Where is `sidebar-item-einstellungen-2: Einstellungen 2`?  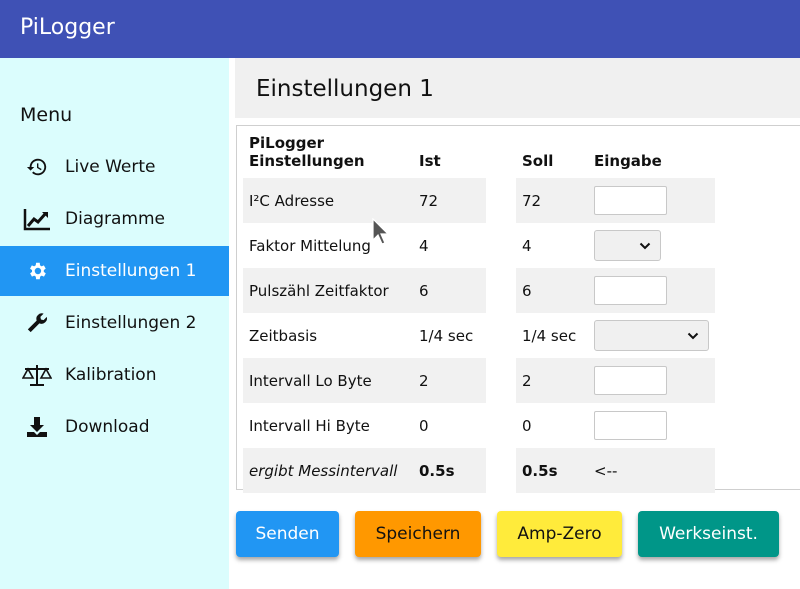 sidebar-item-einstellungen-2: Einstellungen 2 is located at coordinates (114, 323).